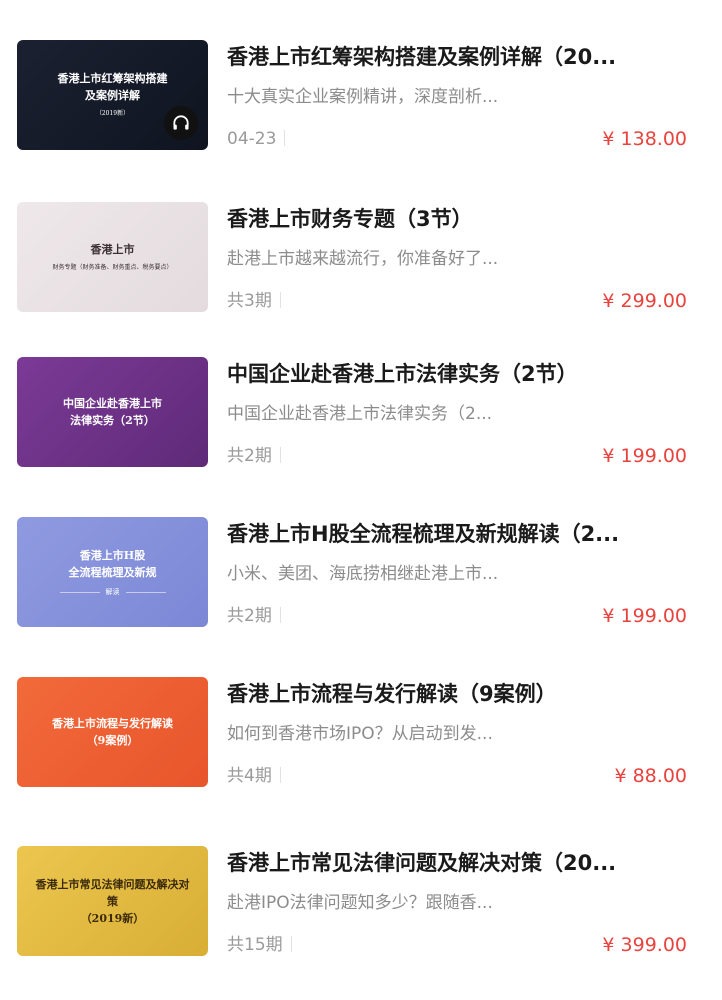 The width and height of the screenshot is (722, 1000). I want to click on course-thumbnail: 香港上市常见法律问题及解决对策 （2019新）, so click(112, 901).